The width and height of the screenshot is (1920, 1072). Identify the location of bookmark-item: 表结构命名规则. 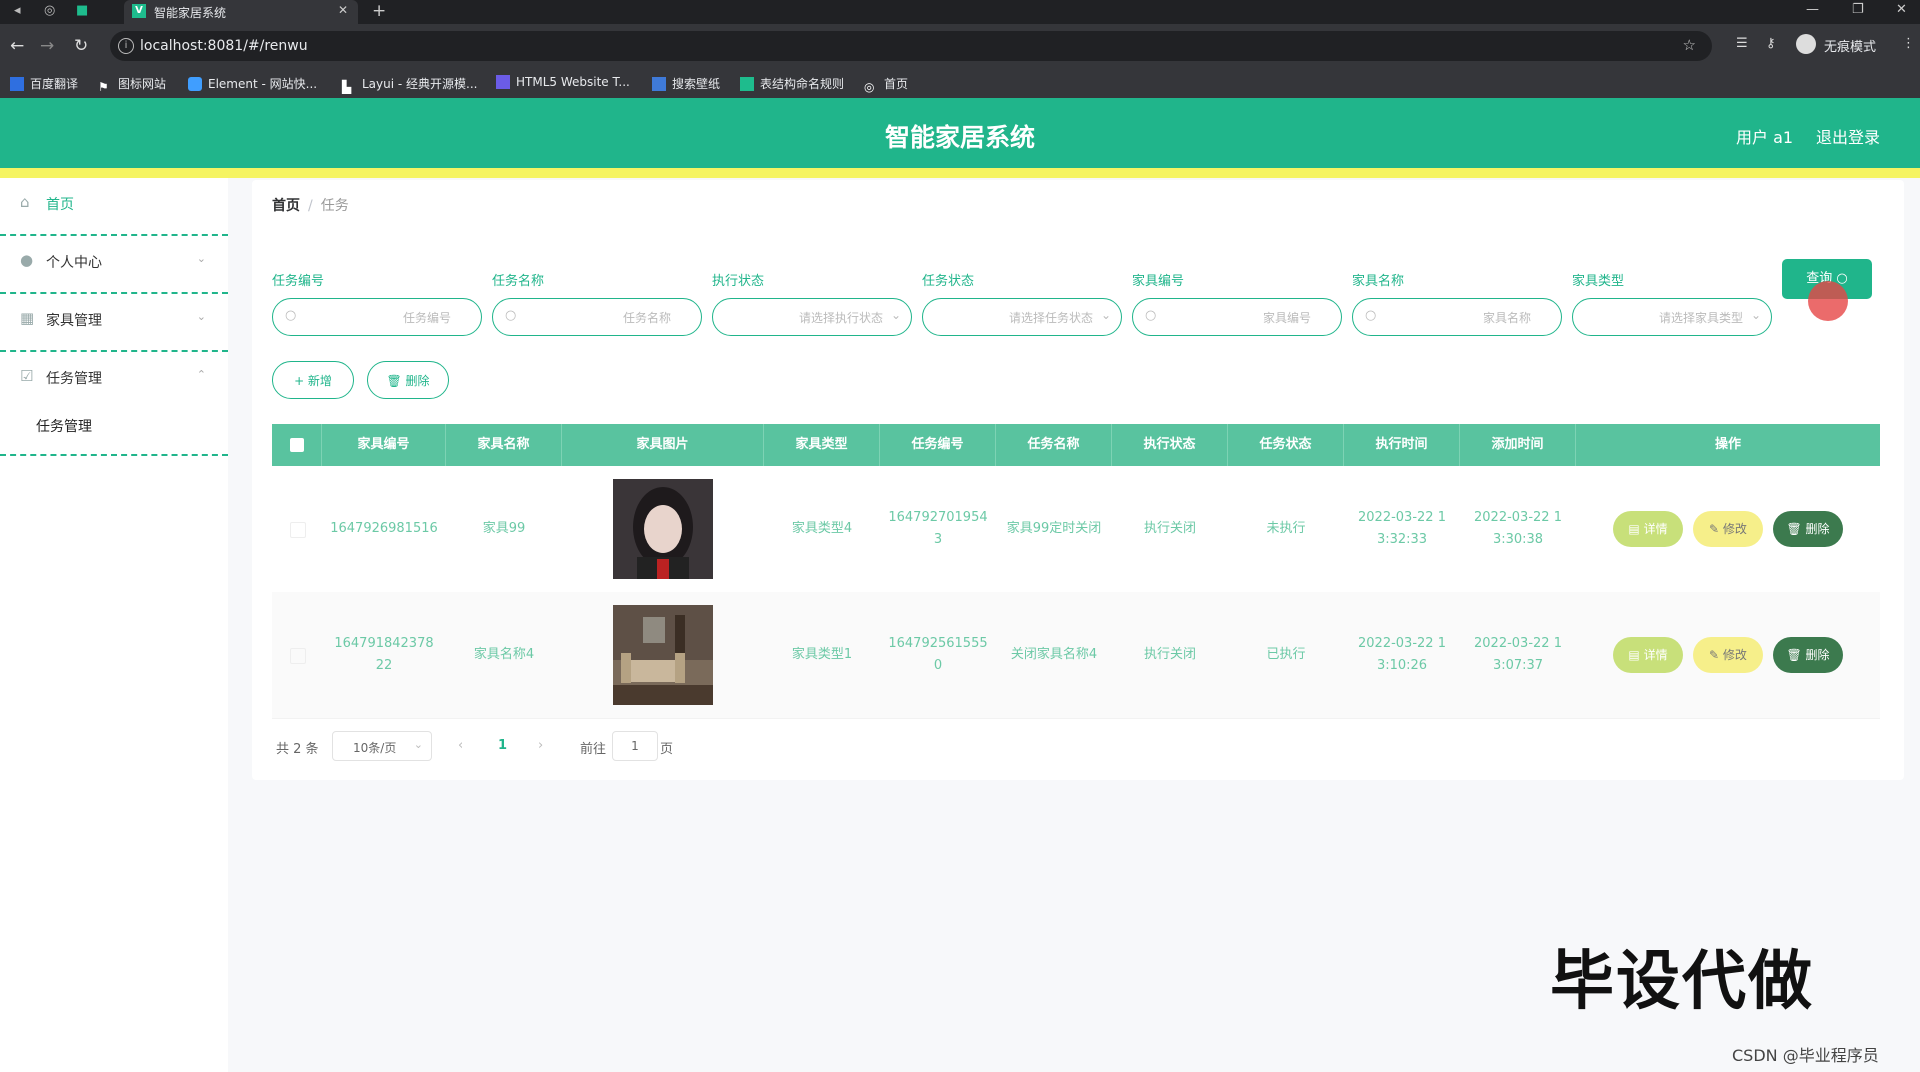
(792, 83).